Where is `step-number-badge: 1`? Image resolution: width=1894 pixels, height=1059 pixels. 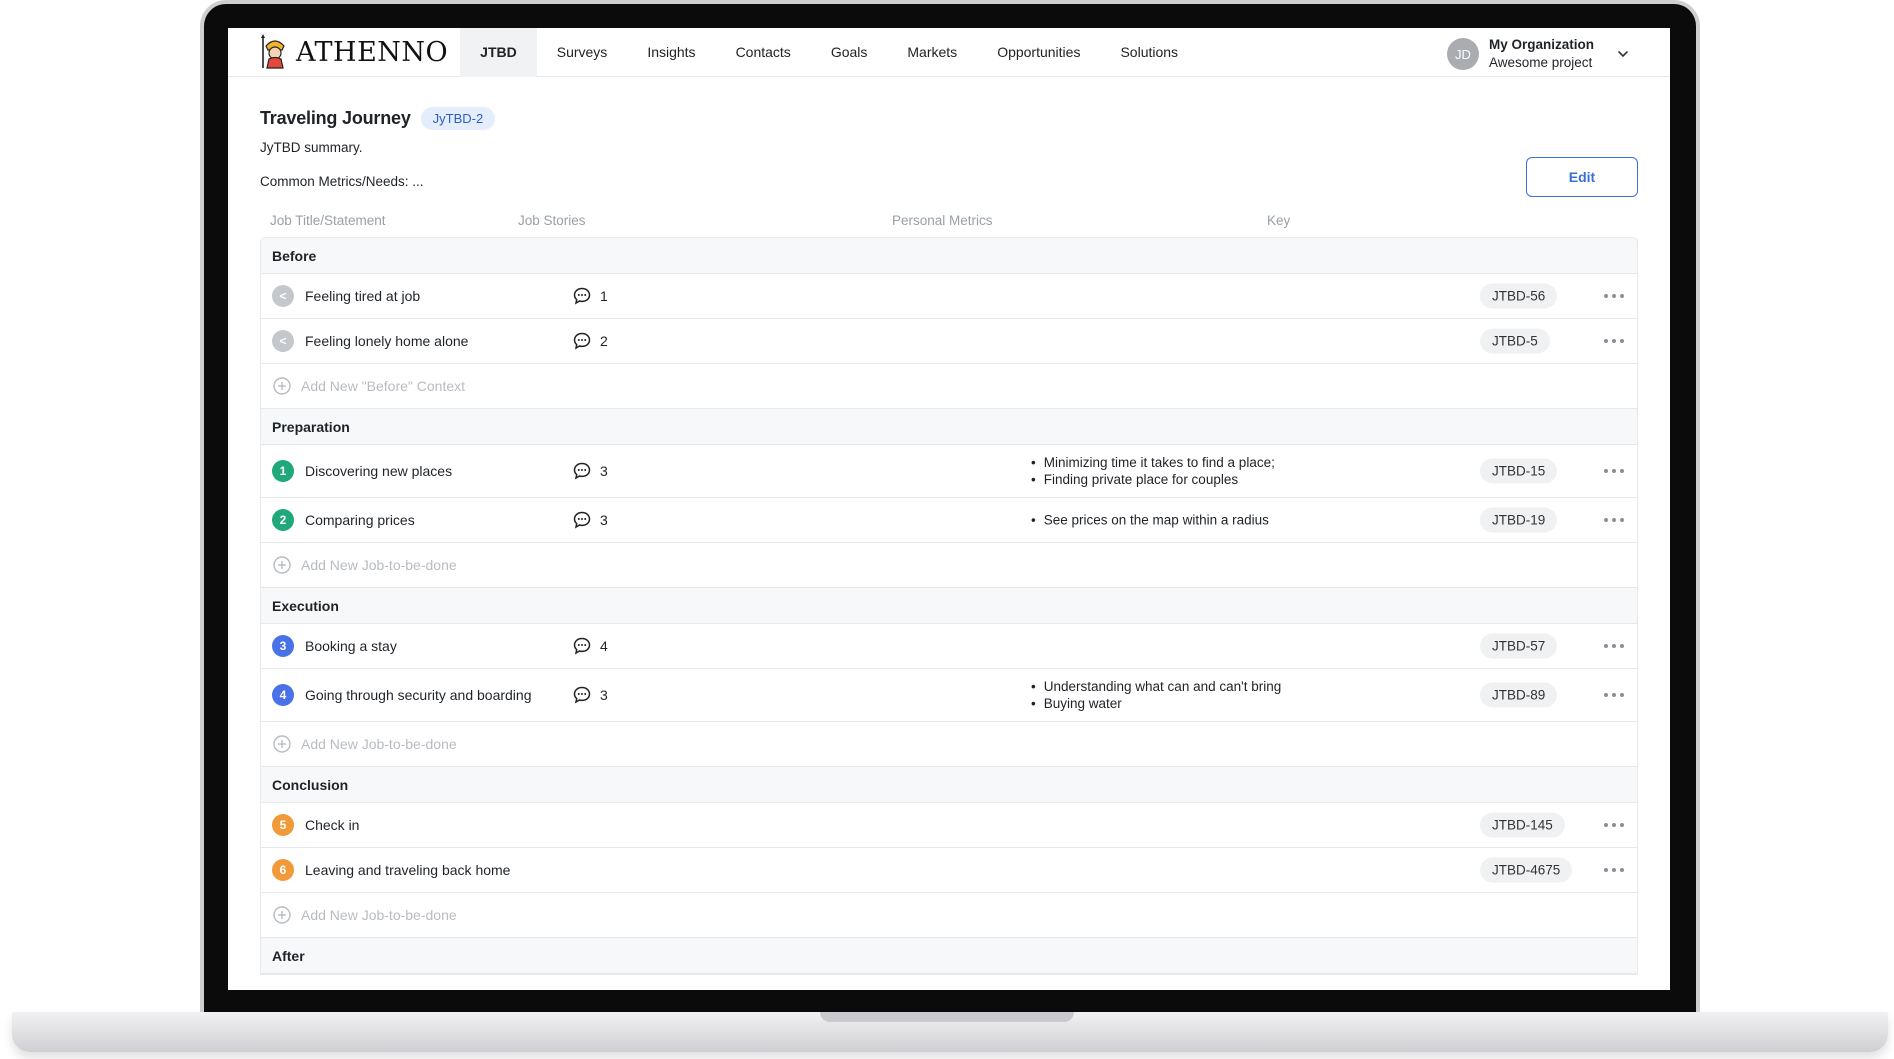 step-number-badge: 1 is located at coordinates (283, 471).